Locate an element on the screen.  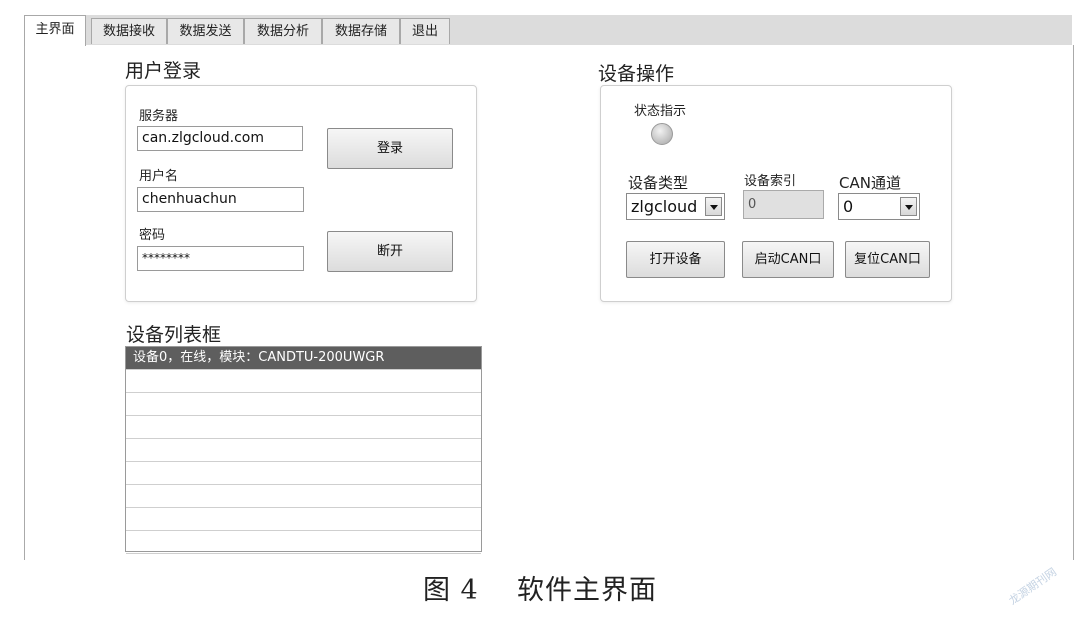
can-channel-select: 0 is located at coordinates (879, 206).